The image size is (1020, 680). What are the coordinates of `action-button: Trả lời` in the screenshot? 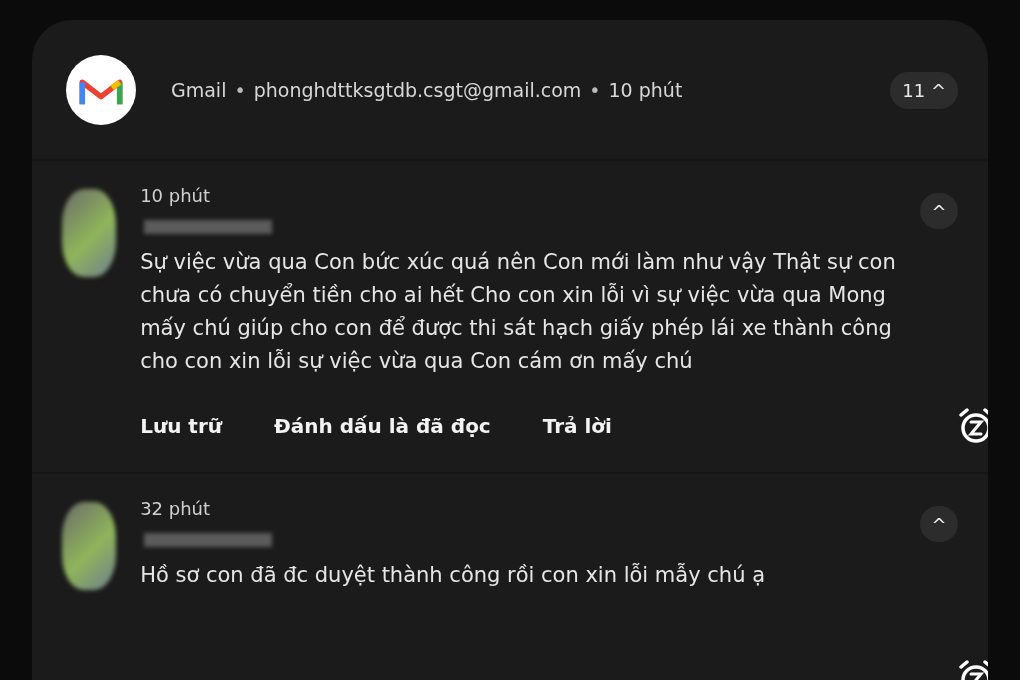 It's located at (577, 426).